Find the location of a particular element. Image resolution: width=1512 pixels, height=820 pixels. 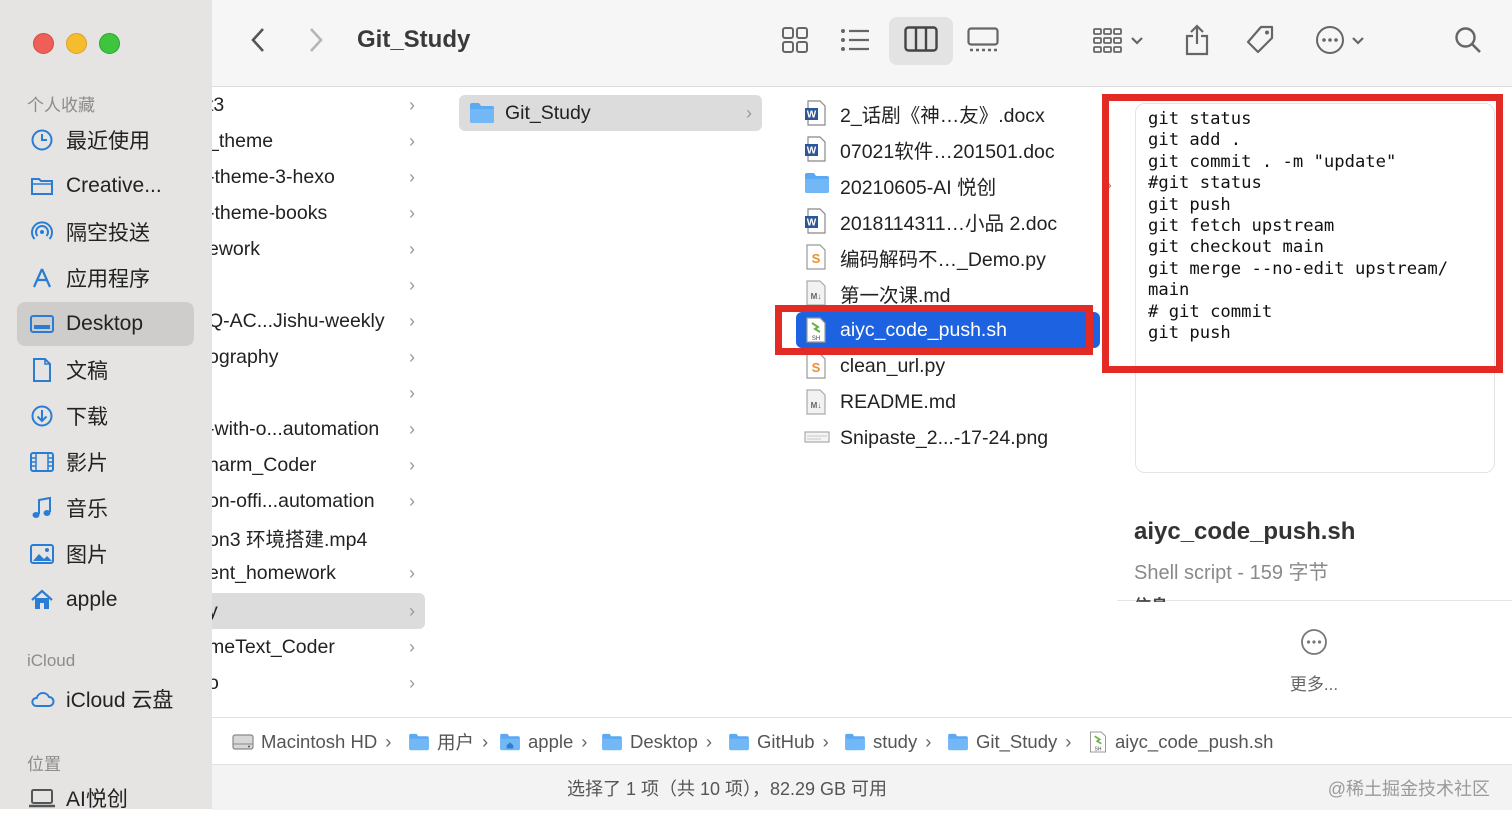

list-item: meText_Coder › is located at coordinates (327, 647).